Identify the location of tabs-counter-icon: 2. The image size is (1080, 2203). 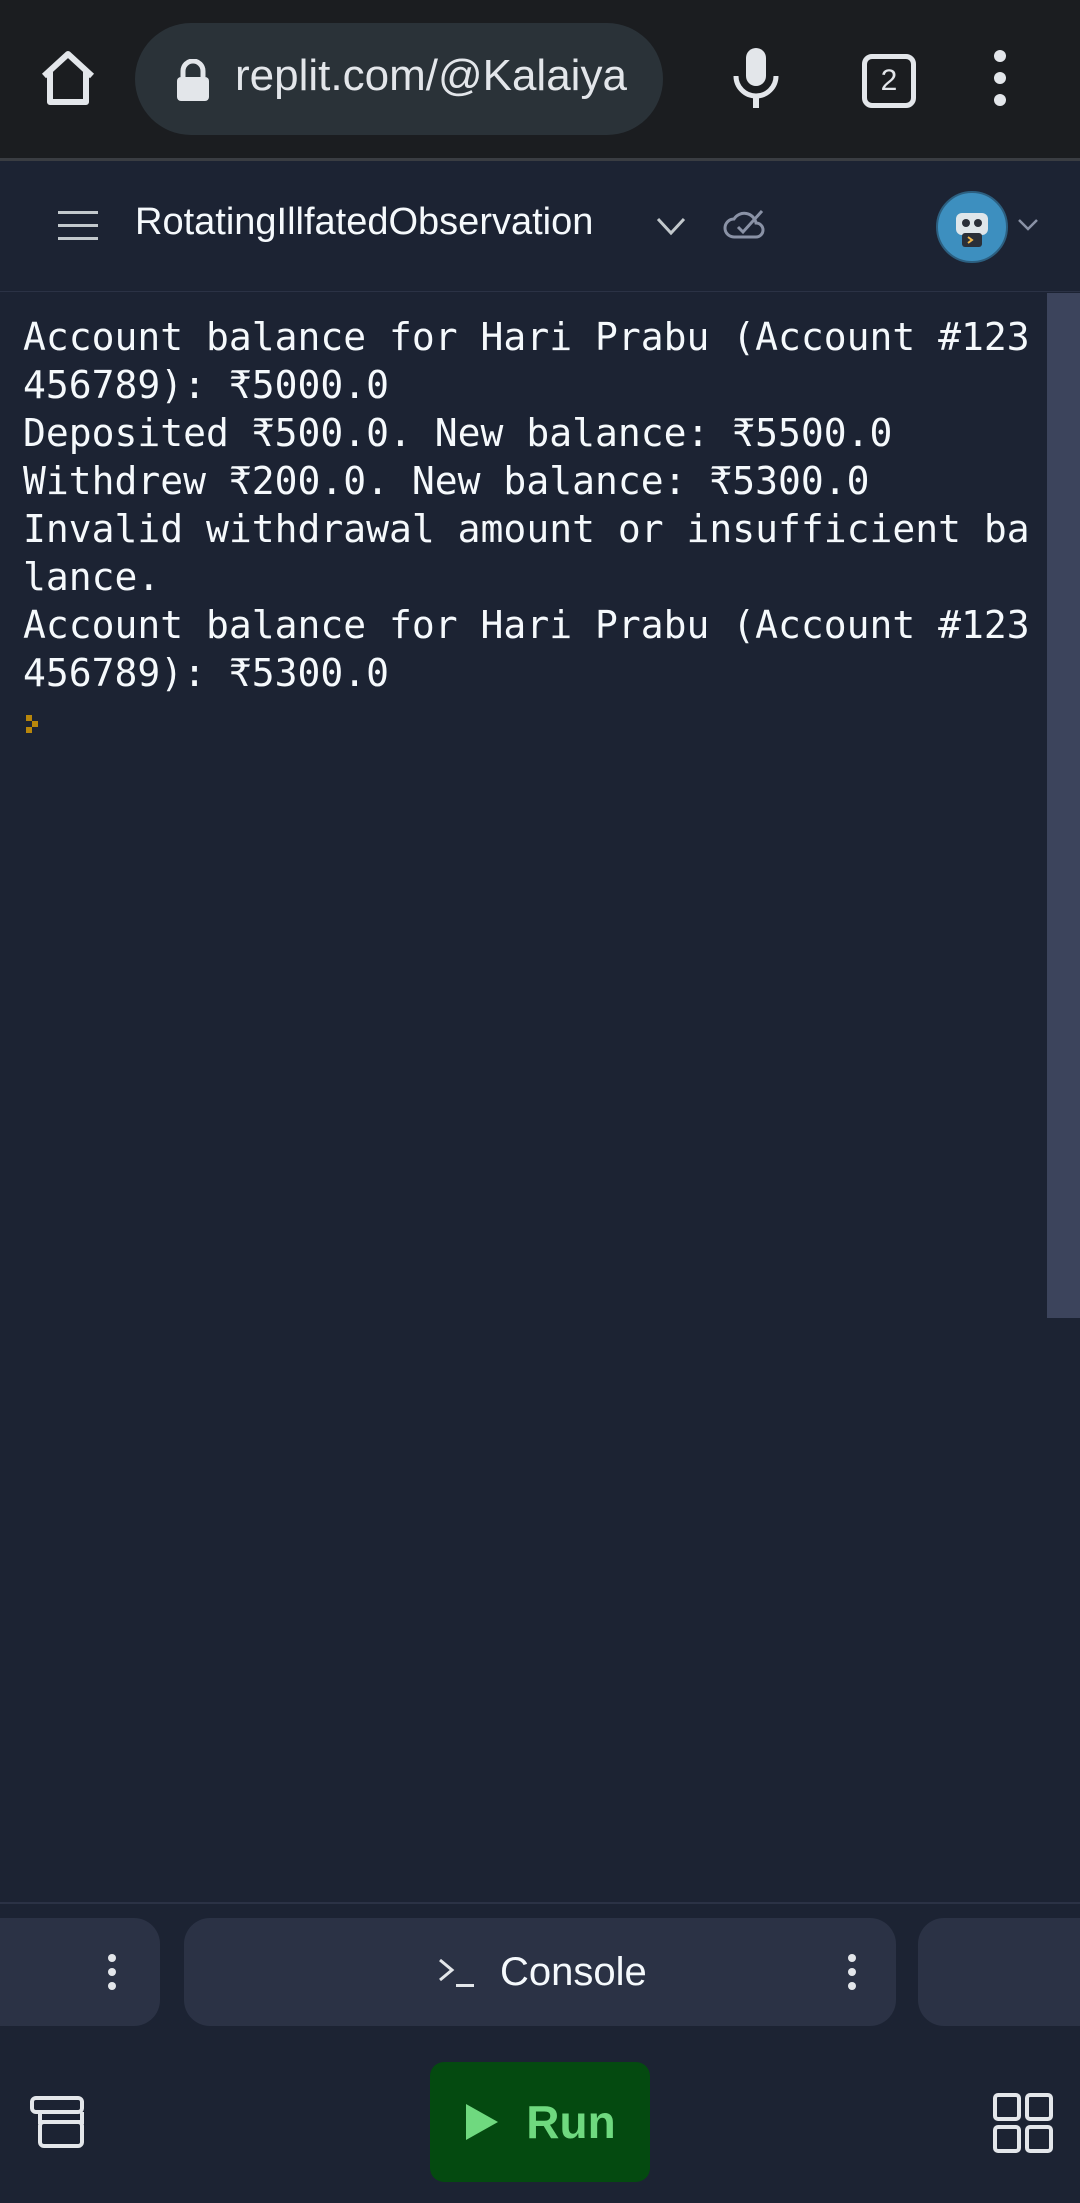
(888, 80).